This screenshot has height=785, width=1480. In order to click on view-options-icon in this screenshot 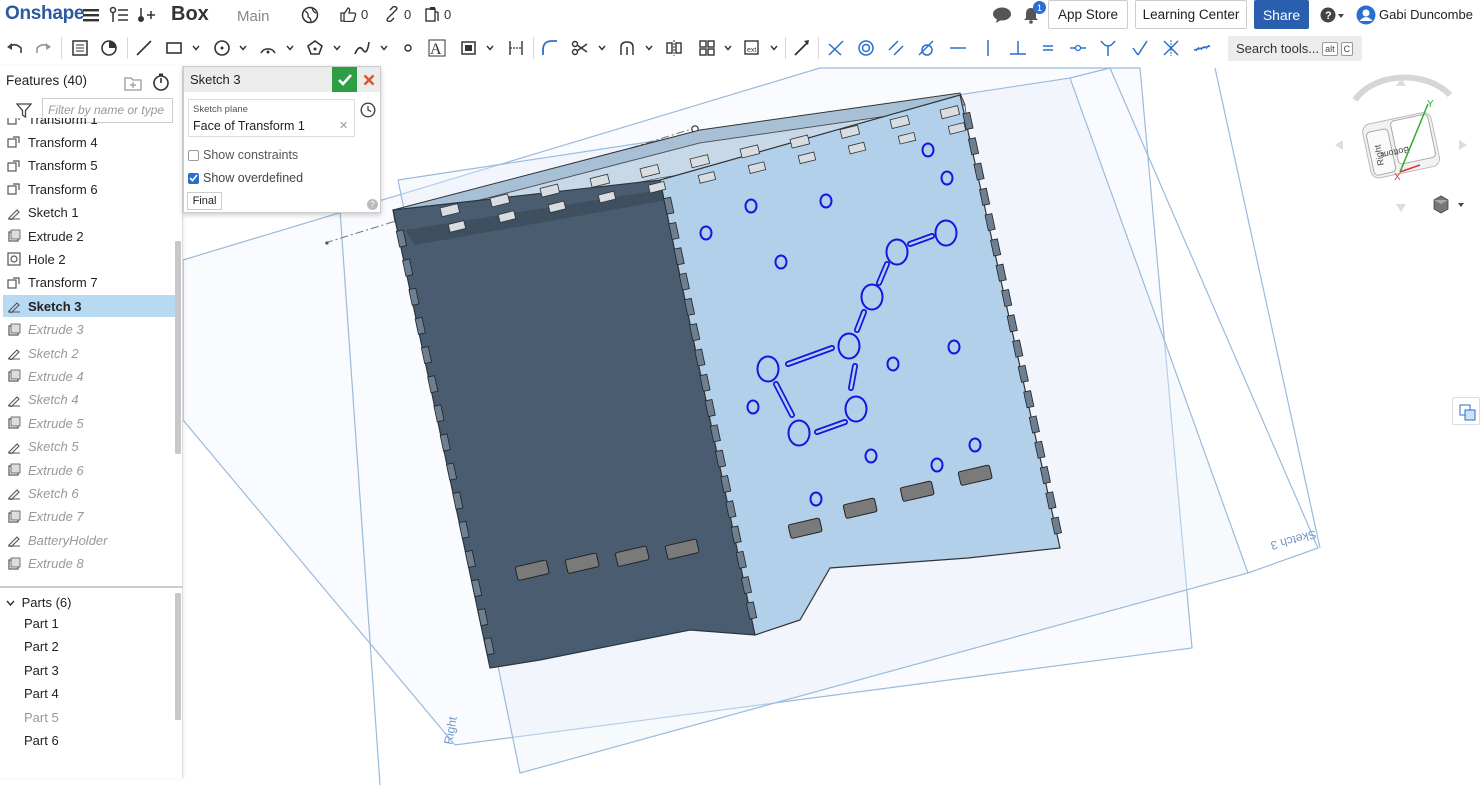, I will do `click(1448, 204)`.